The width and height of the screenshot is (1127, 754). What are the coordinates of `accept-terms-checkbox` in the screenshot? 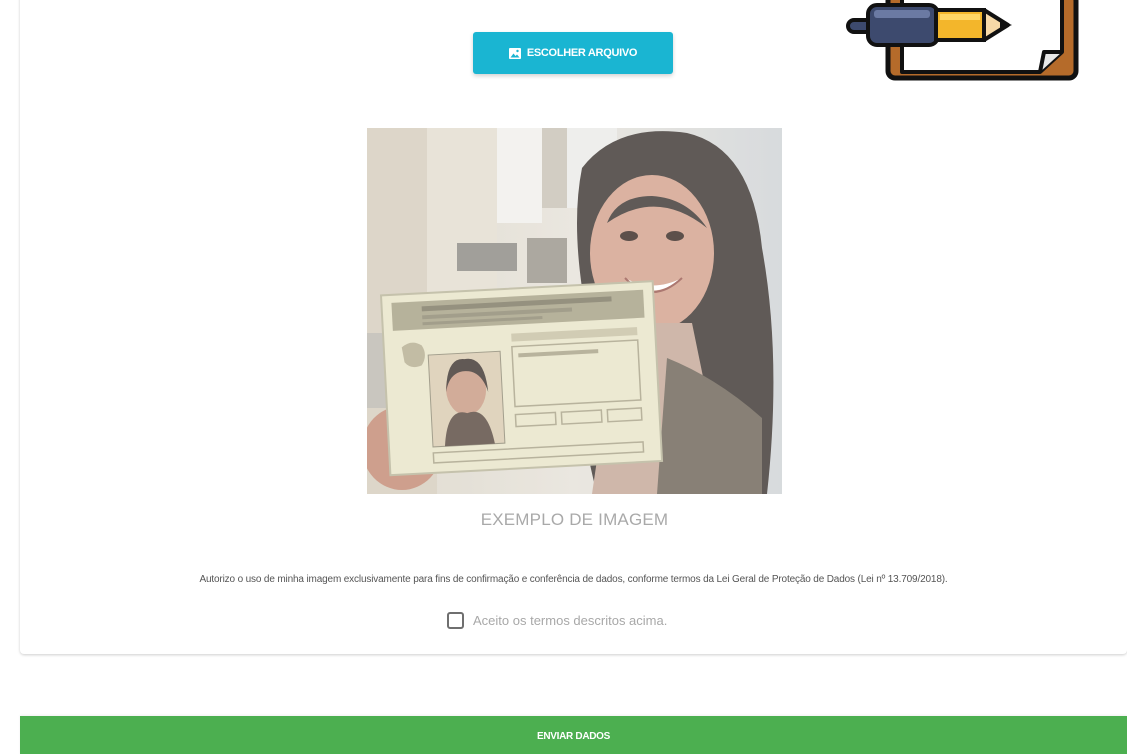 It's located at (455, 620).